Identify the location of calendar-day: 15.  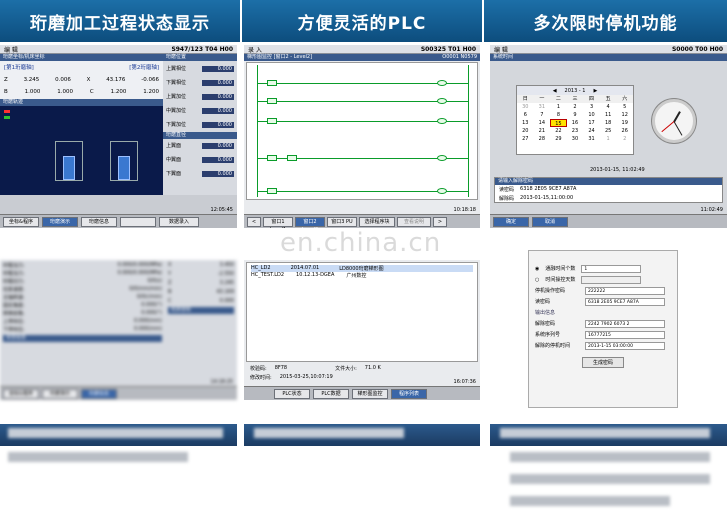
(558, 123).